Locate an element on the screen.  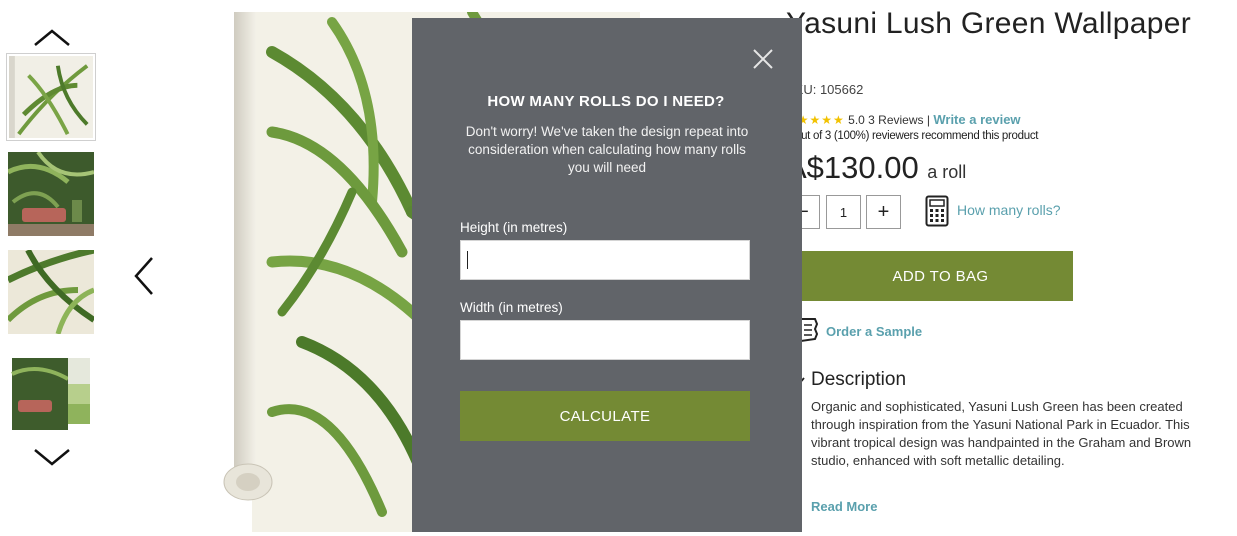
price-row: A$130.00 a roll is located at coordinates (876, 168).